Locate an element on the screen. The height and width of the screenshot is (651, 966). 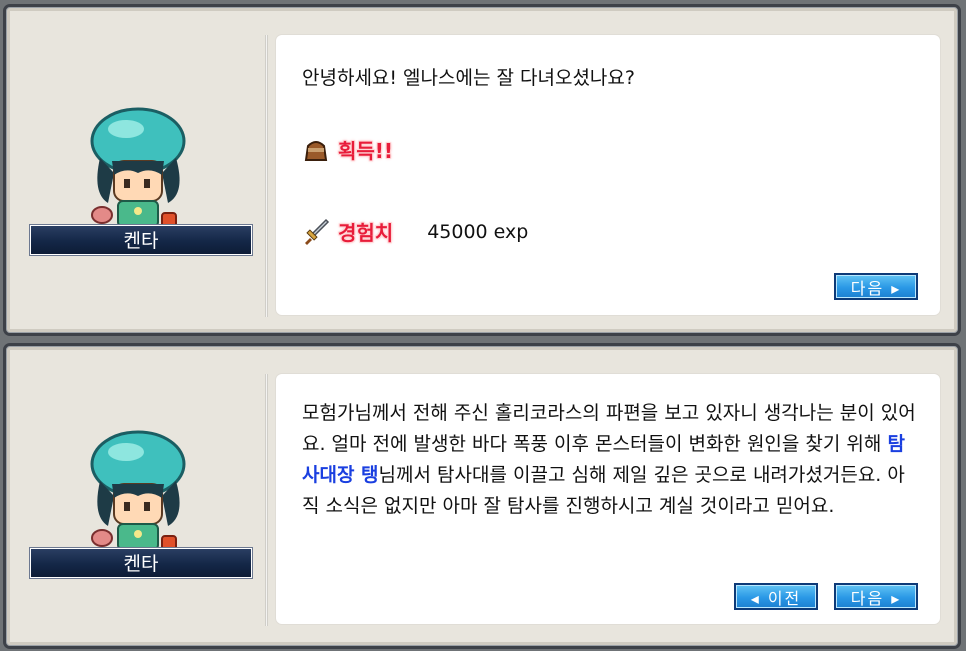
reward-acquired-row: 획득!! is located at coordinates (347, 149).